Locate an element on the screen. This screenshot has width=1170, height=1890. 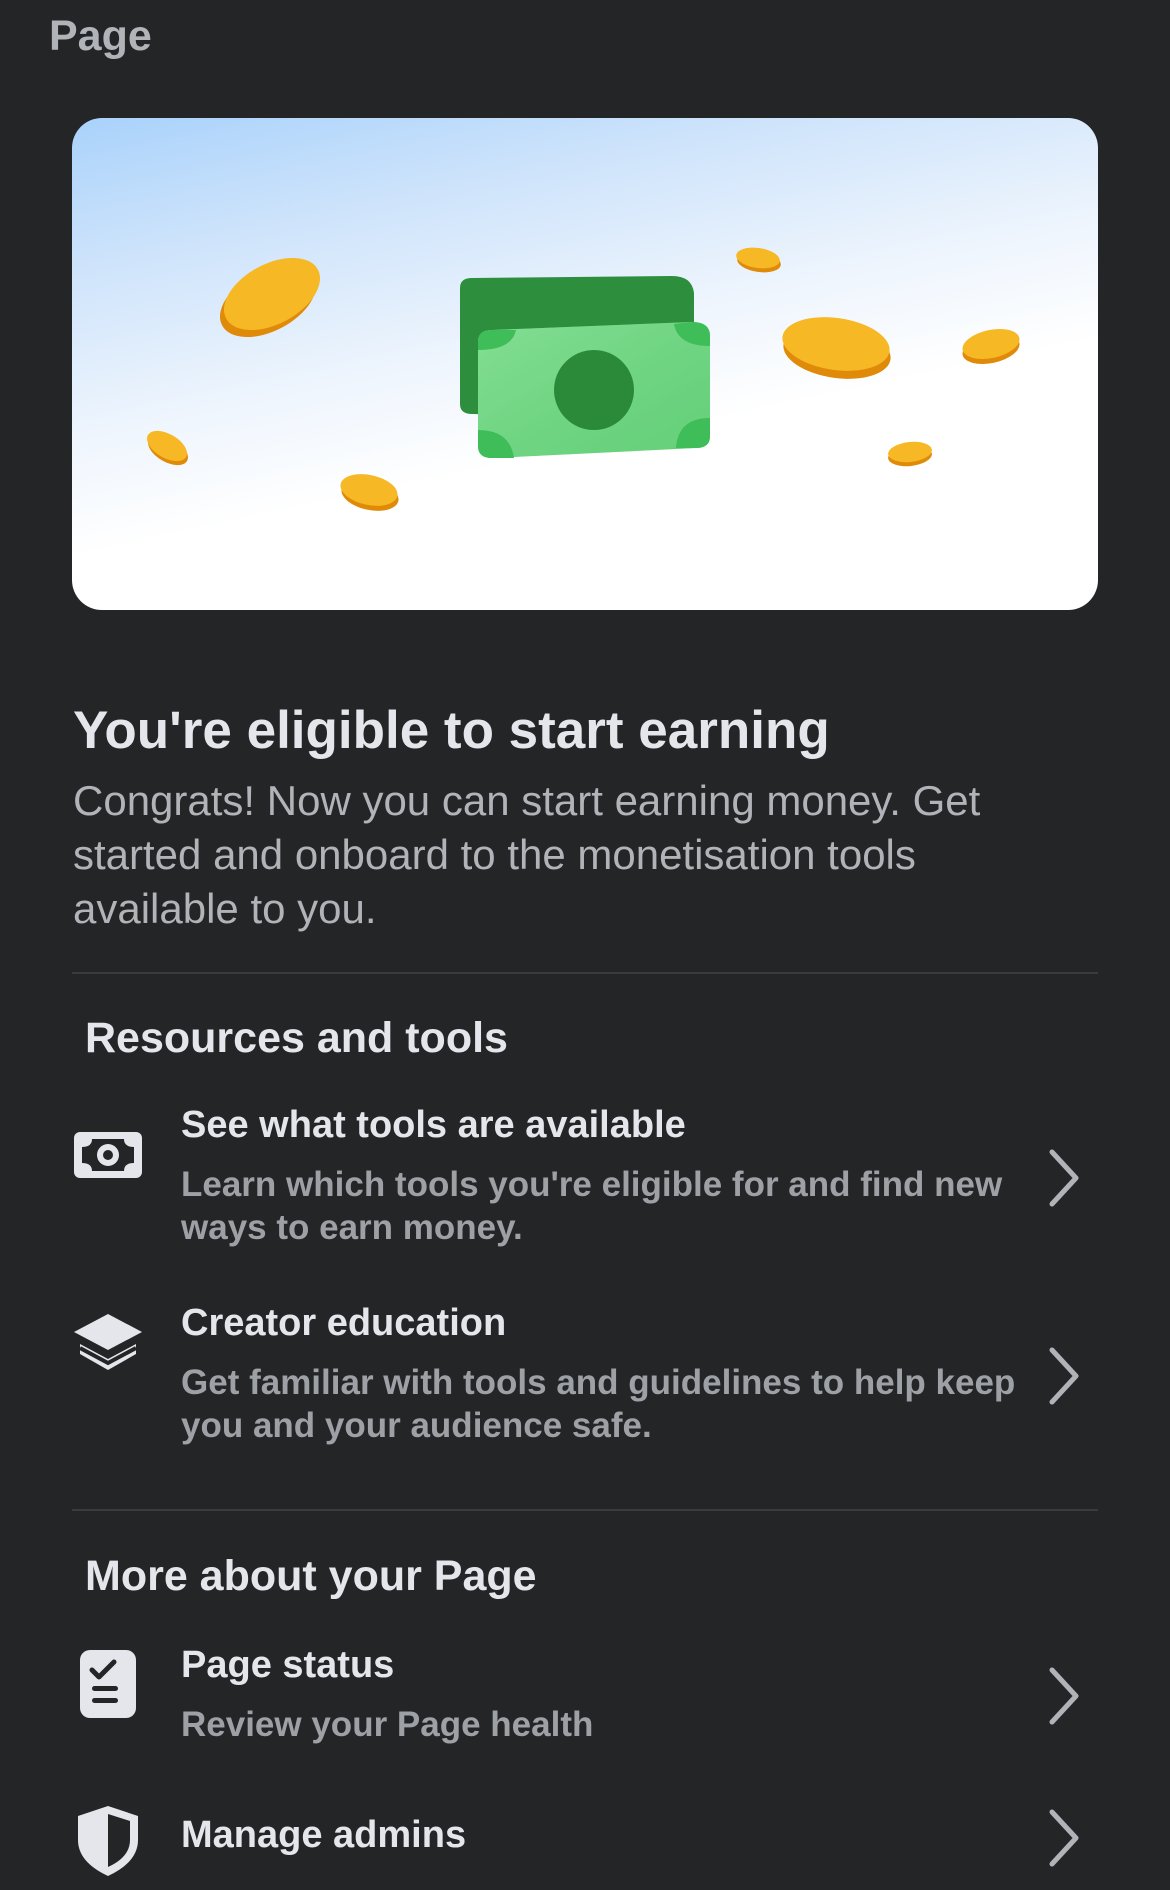
cash-bills-icon is located at coordinates (585, 367).